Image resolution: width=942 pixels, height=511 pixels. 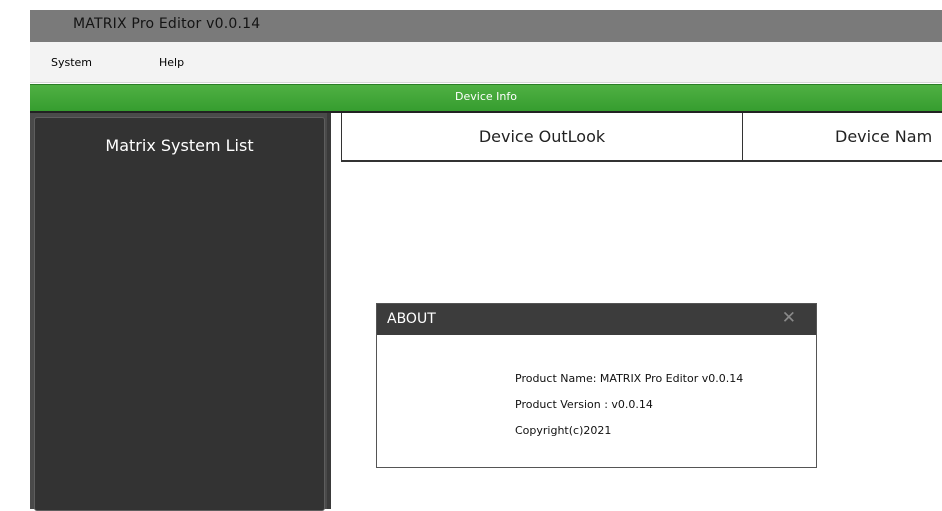 What do you see at coordinates (563, 430) in the screenshot?
I see `copyright-text: Copyright(c)2021` at bounding box center [563, 430].